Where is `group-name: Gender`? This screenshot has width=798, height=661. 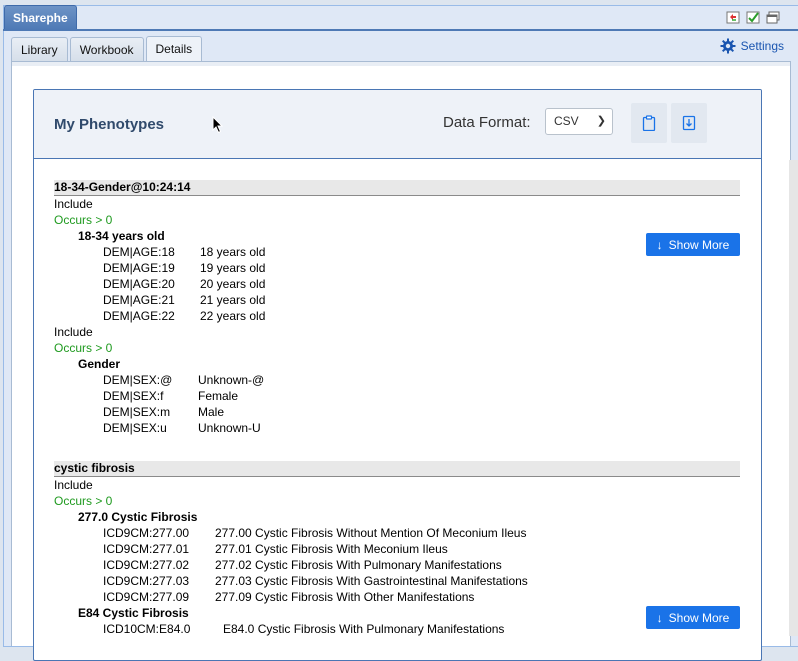
group-name: Gender is located at coordinates (99, 364).